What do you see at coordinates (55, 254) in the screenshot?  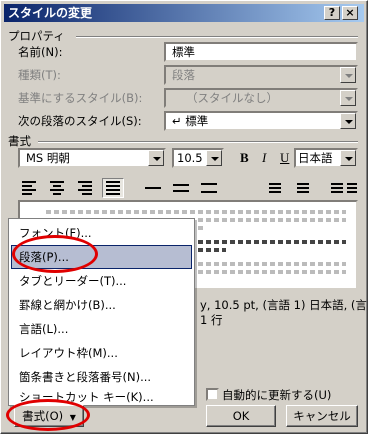 I see `highlight-ring-paragraph` at bounding box center [55, 254].